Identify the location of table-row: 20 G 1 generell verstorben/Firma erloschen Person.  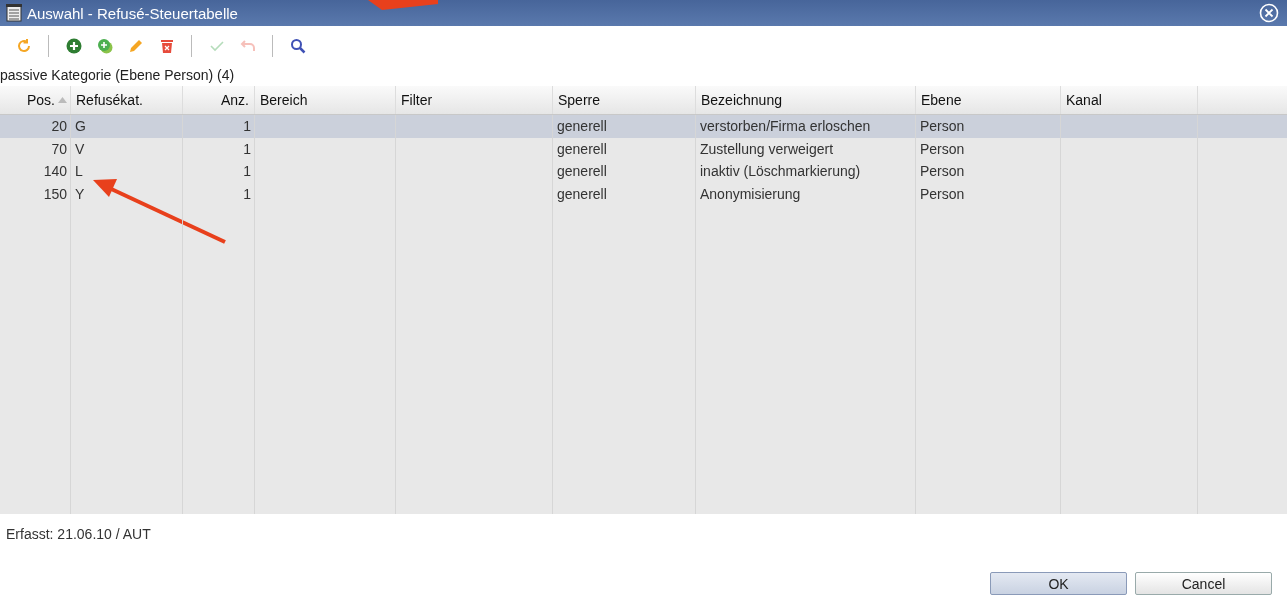
(643, 126).